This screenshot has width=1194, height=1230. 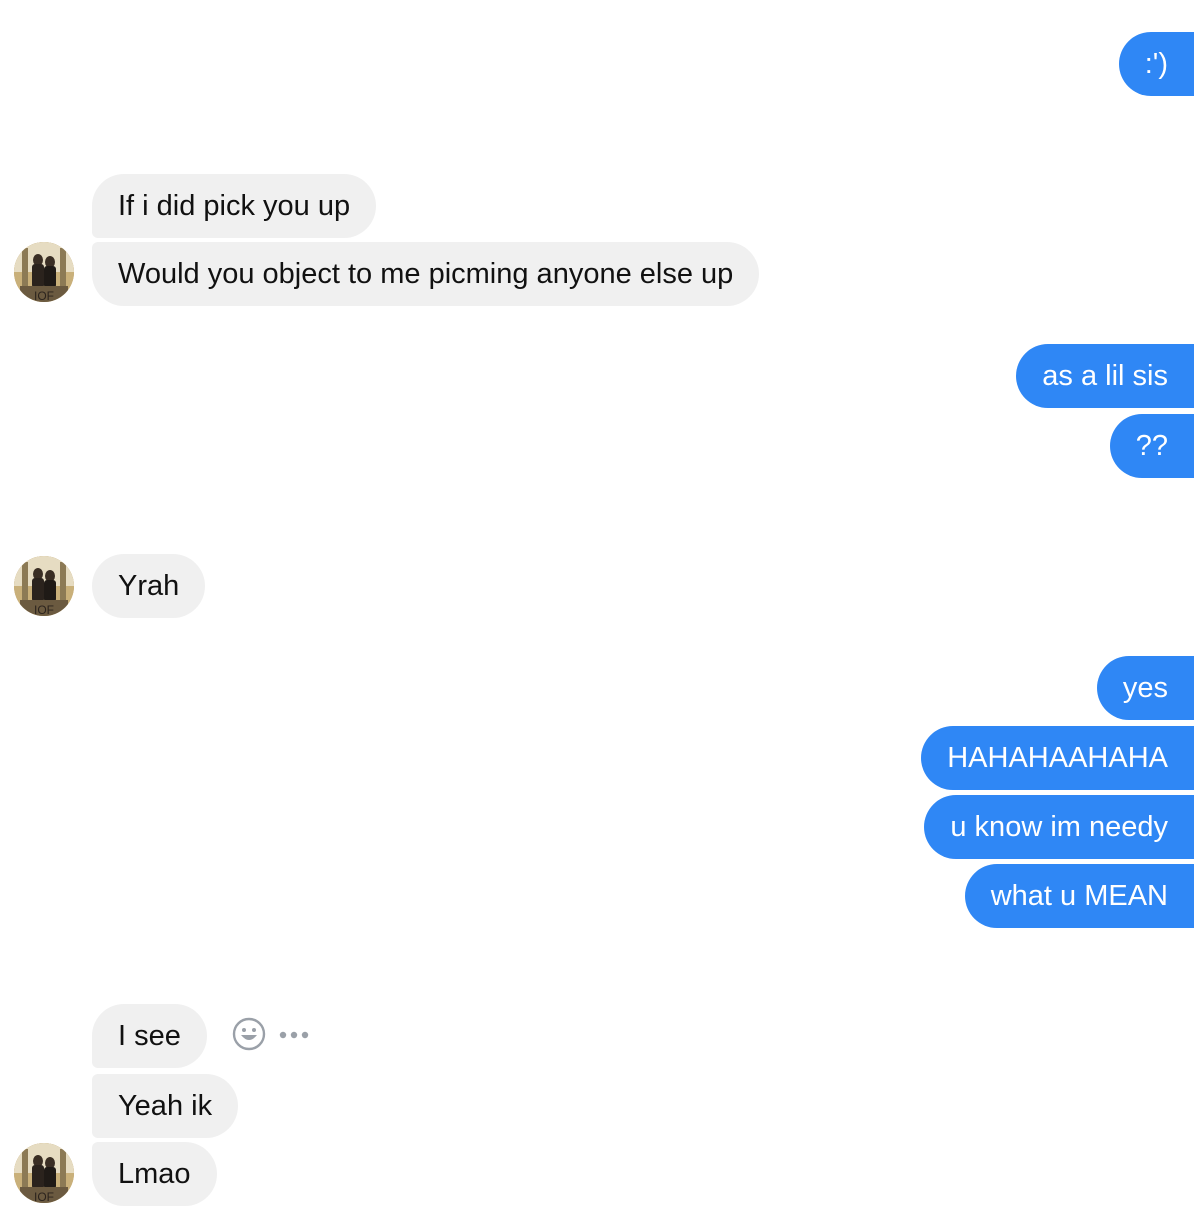 I want to click on message-bubble-incoming: Yeah ik, so click(x=165, y=1106).